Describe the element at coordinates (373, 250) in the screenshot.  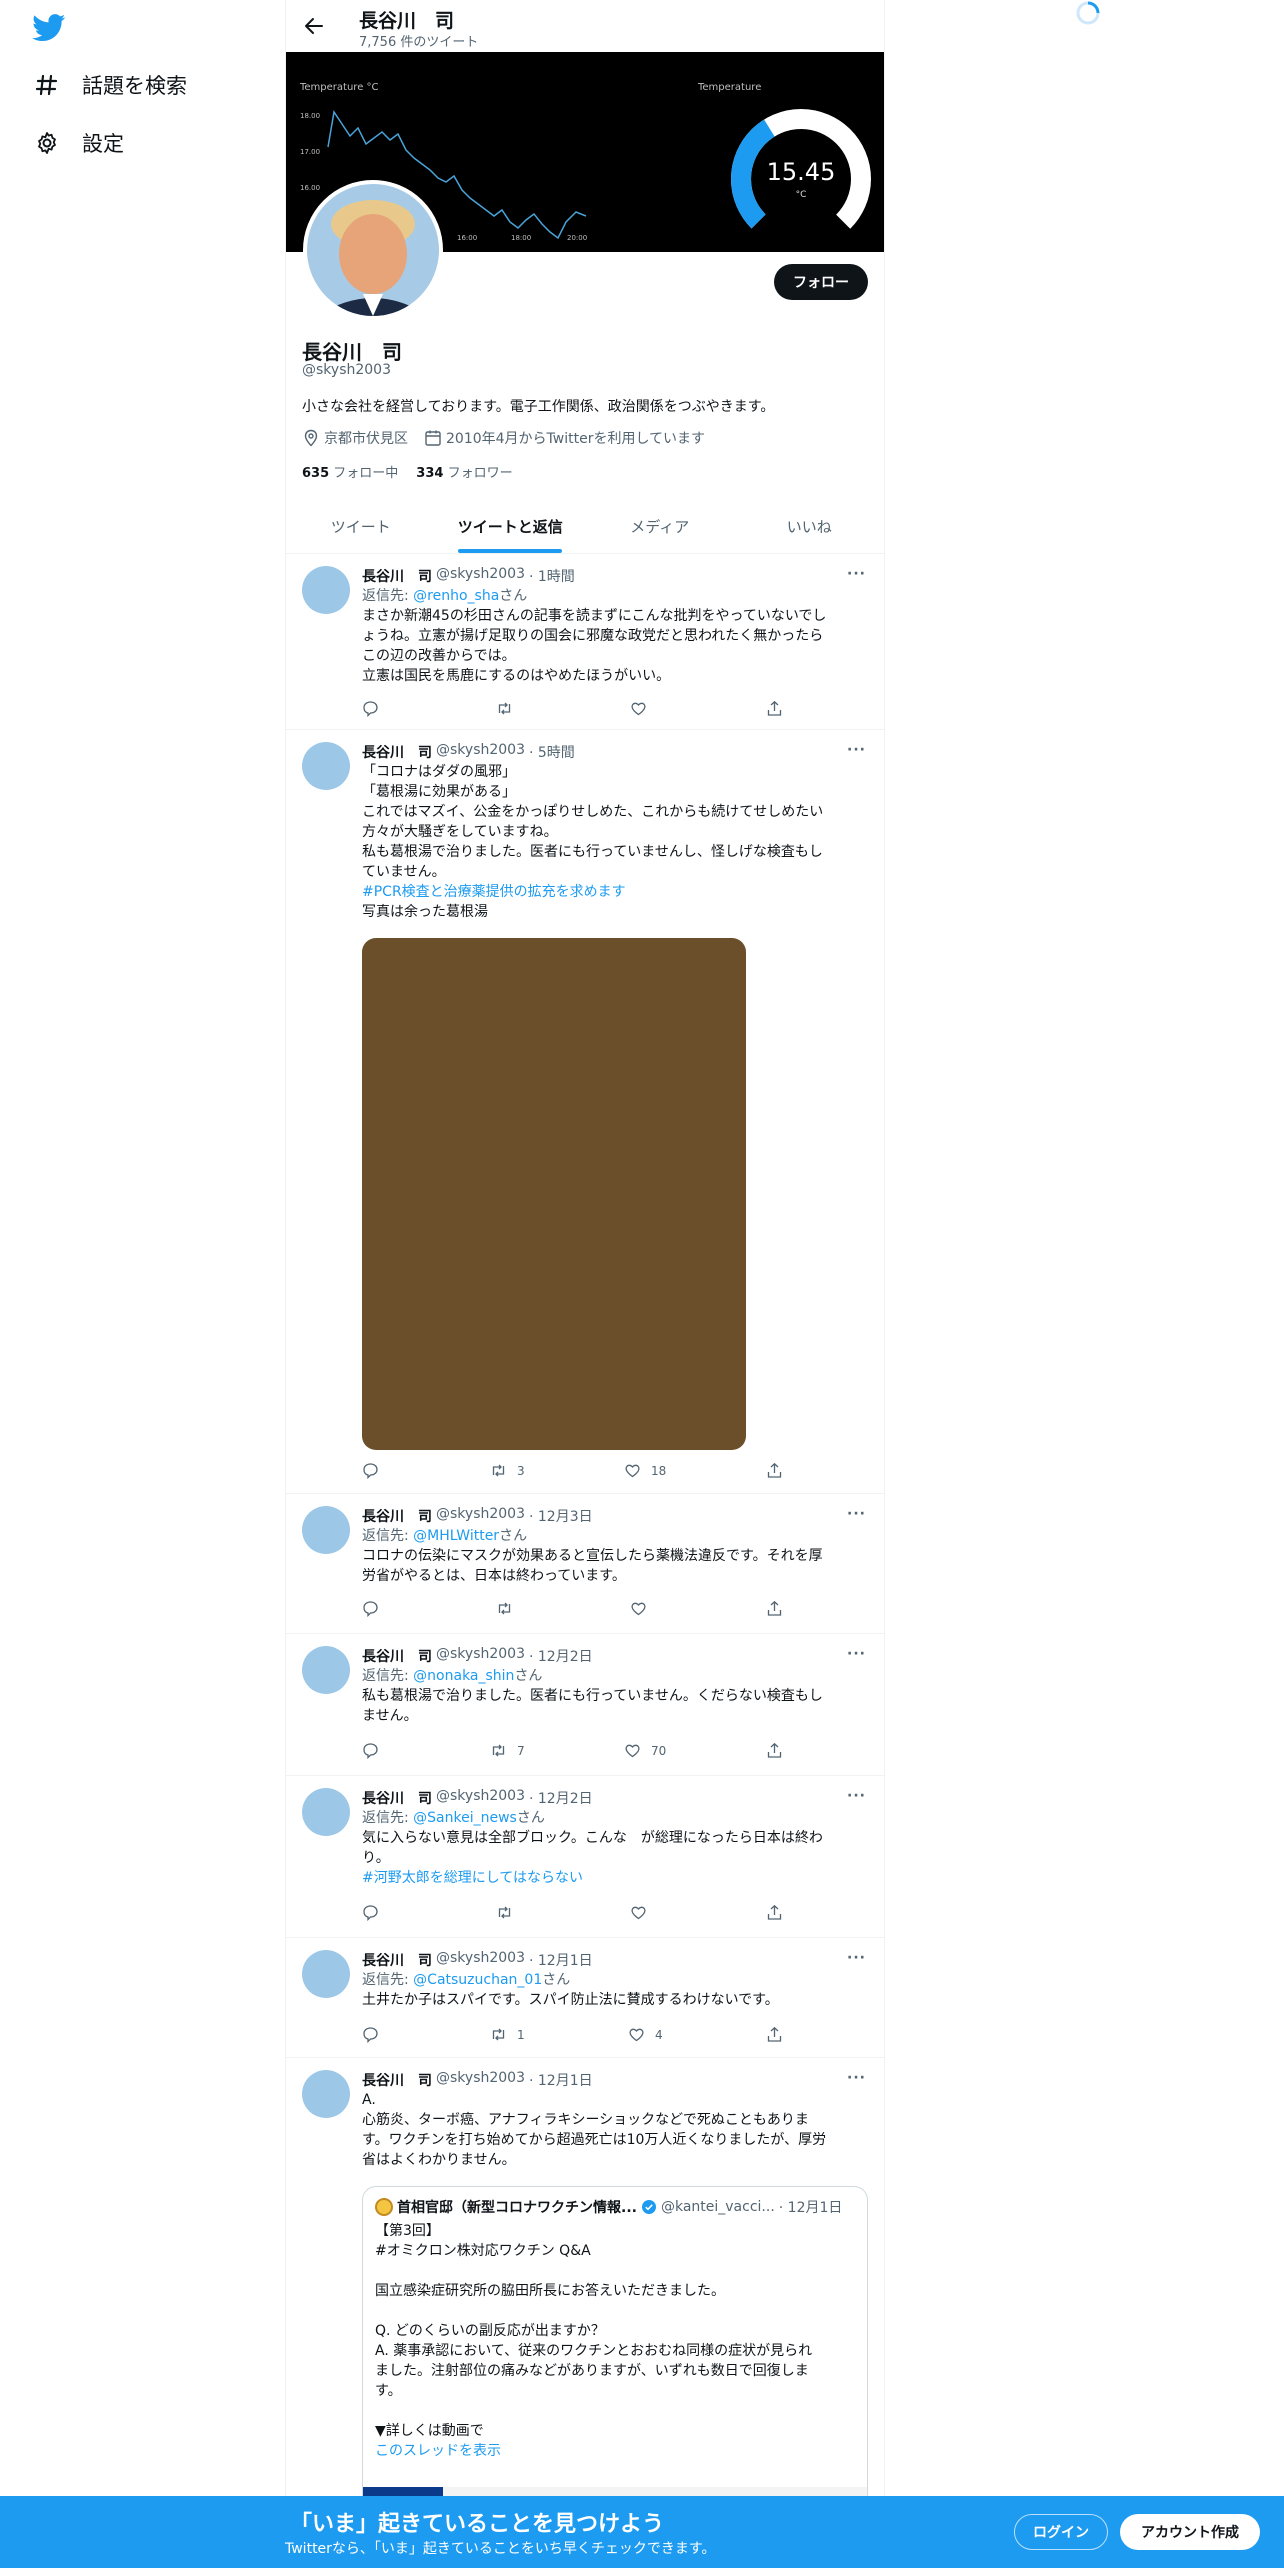
I see `profile-avatar` at that location.